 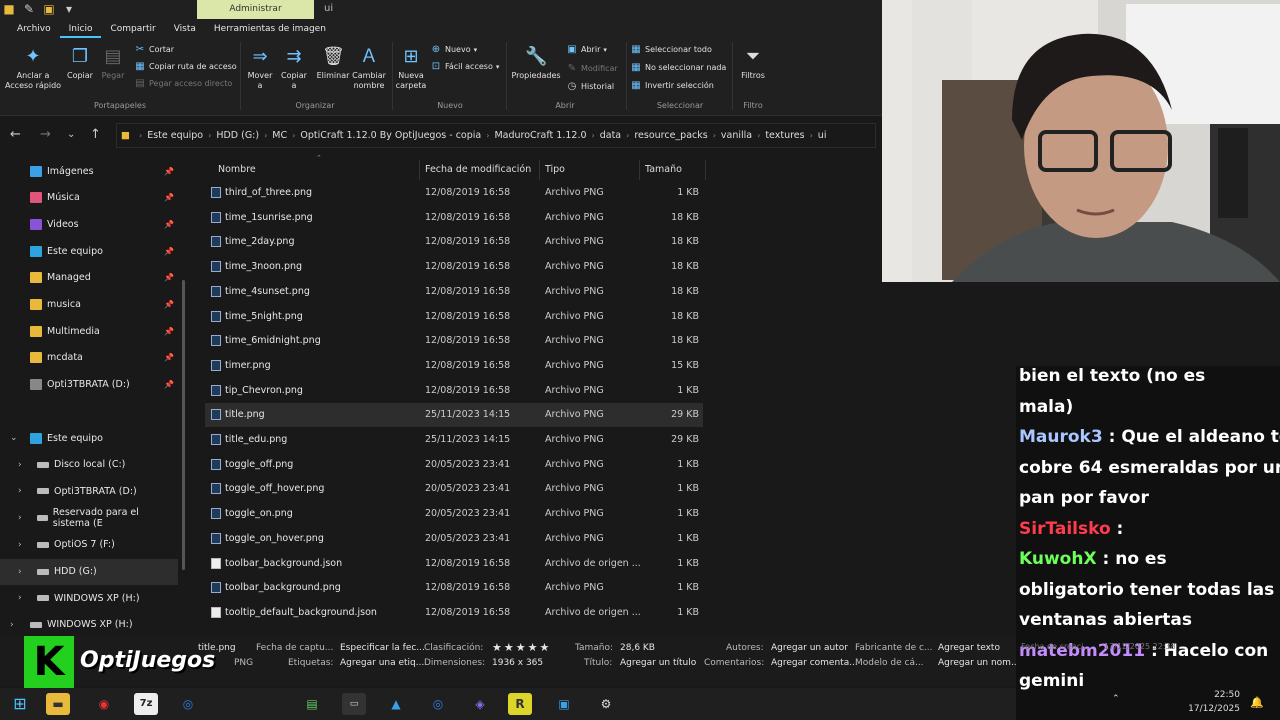 What do you see at coordinates (33, 68) in the screenshot?
I see `pin-quick-access-button: ✦ Anclar a Acceso rápido` at bounding box center [33, 68].